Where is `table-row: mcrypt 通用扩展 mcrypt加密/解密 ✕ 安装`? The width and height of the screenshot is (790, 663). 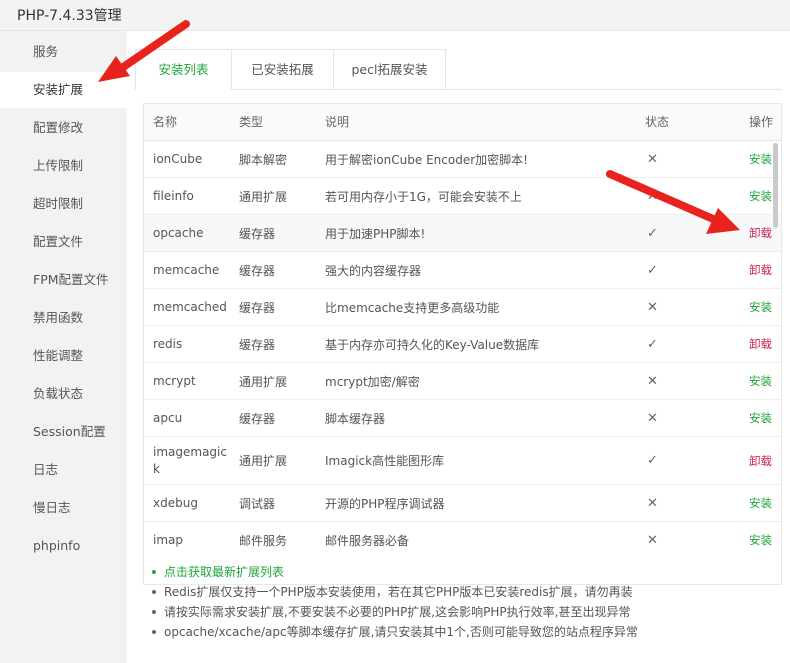
table-row: mcrypt 通用扩展 mcrypt加密/解密 ✕ 安装 is located at coordinates (462, 381).